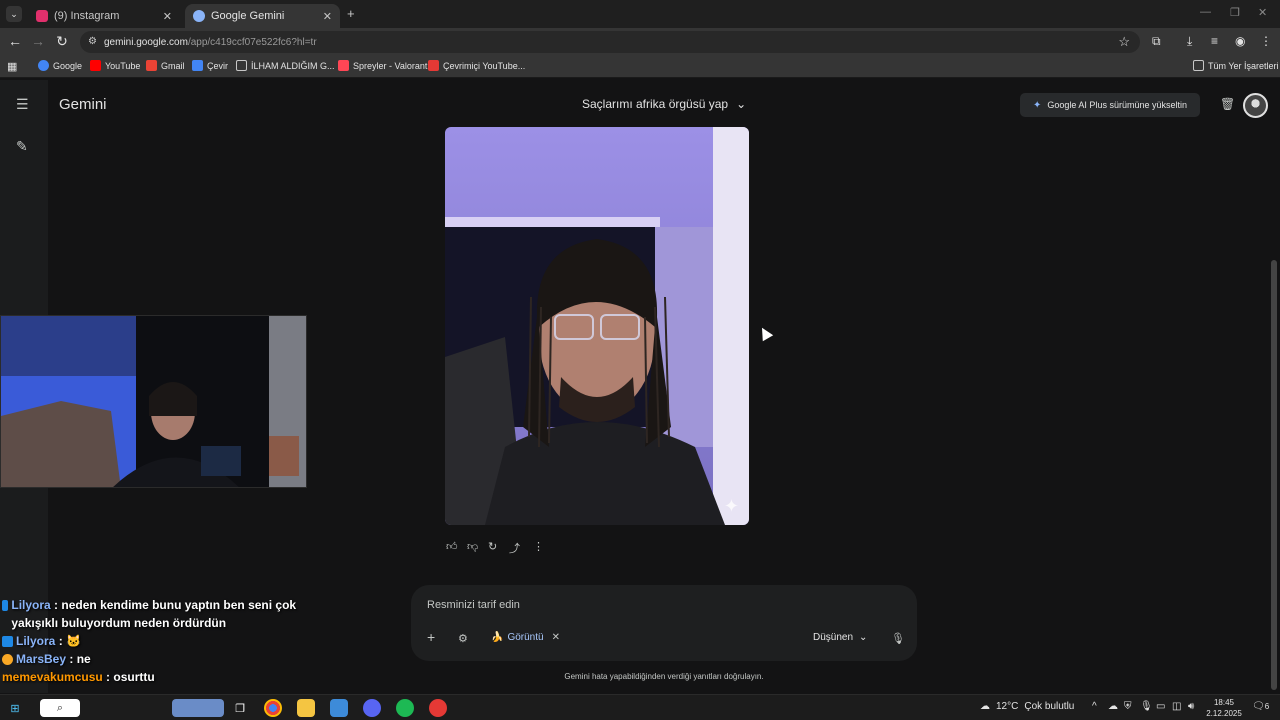  What do you see at coordinates (833, 637) in the screenshot?
I see `mode-label: Düşünen` at bounding box center [833, 637].